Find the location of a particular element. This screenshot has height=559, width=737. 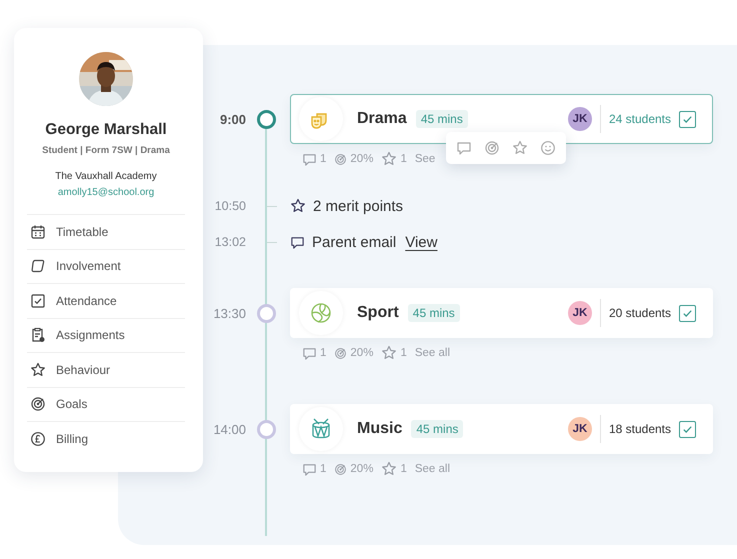

pound-icon is located at coordinates (38, 438).